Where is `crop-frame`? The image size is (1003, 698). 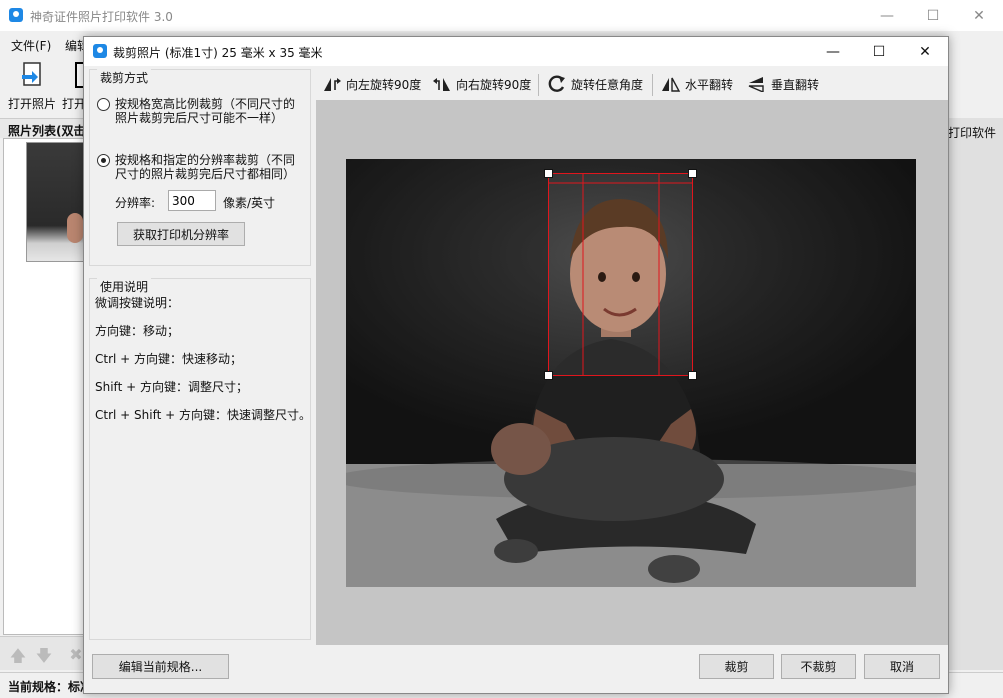 crop-frame is located at coordinates (620, 274).